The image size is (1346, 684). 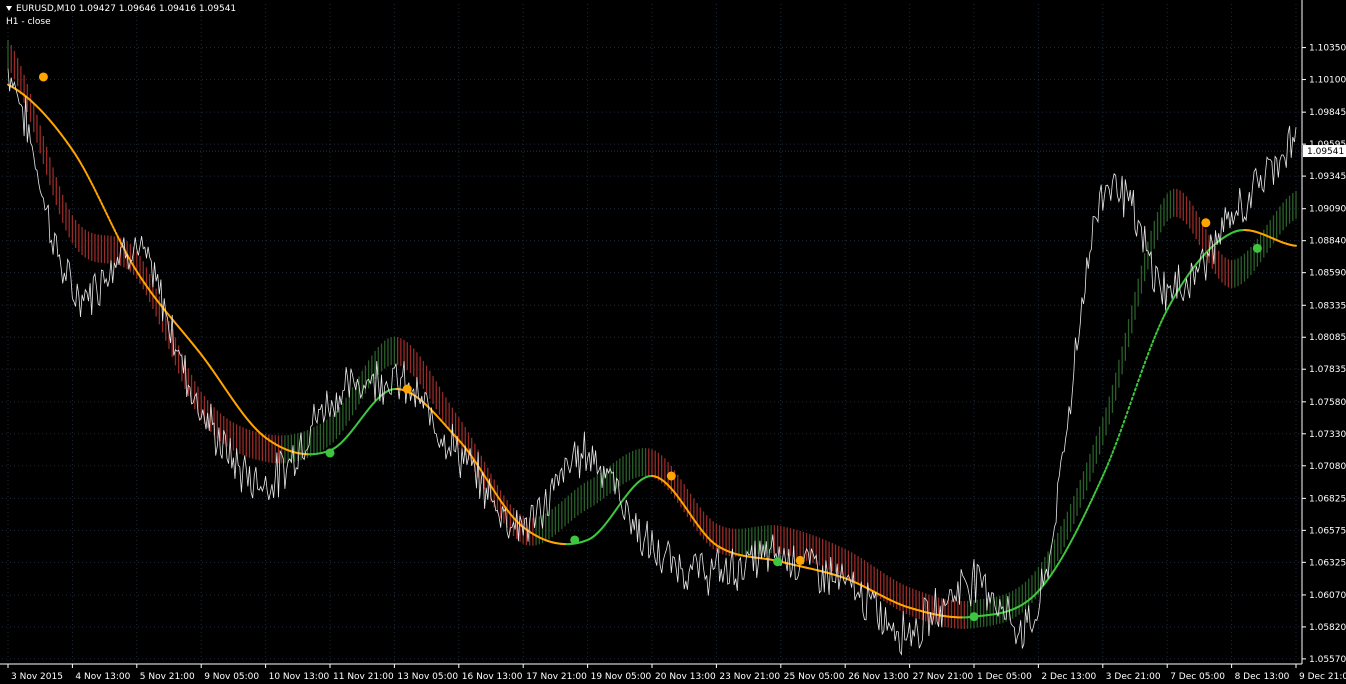 What do you see at coordinates (749, 677) in the screenshot?
I see `x-tick-label: 23 Nov 21:00` at bounding box center [749, 677].